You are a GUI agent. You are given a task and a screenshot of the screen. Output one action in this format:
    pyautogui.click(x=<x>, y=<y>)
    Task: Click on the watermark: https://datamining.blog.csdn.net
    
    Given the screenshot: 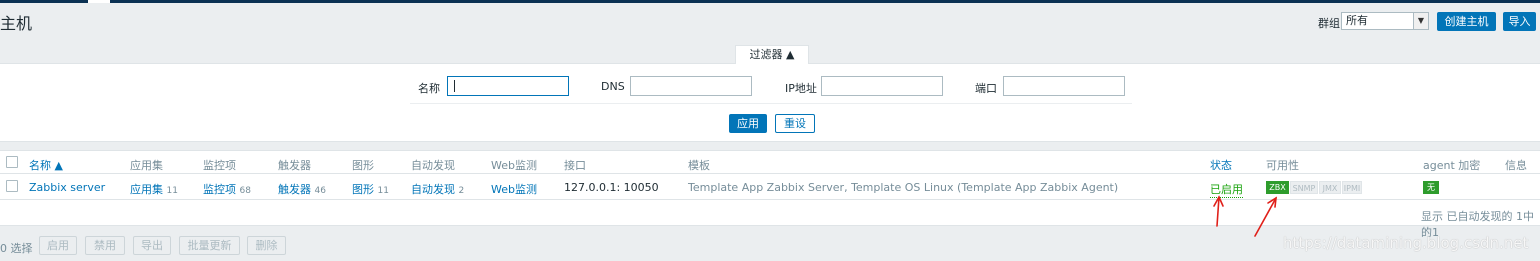 What is the action you would take?
    pyautogui.click(x=1406, y=243)
    